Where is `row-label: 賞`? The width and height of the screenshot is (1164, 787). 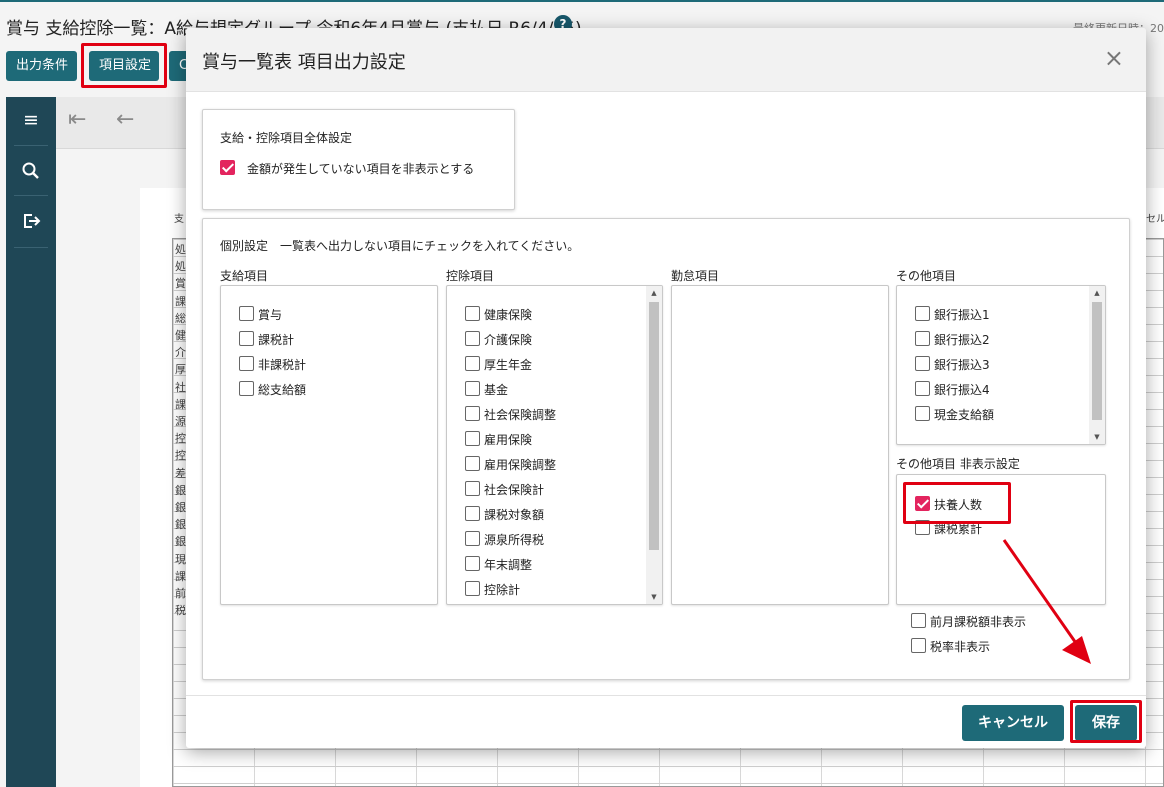 row-label: 賞 is located at coordinates (180, 284).